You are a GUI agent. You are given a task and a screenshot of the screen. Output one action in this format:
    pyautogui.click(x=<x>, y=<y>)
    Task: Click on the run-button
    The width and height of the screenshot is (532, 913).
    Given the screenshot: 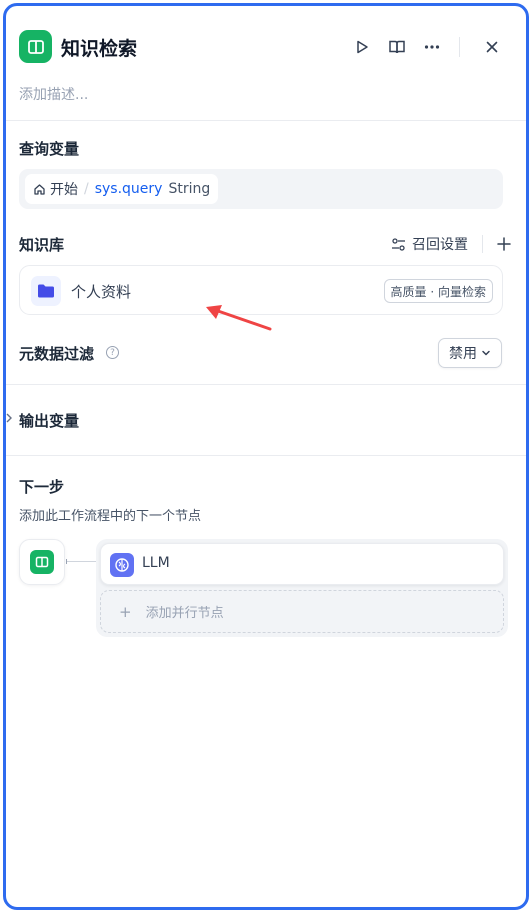 What is the action you would take?
    pyautogui.click(x=362, y=47)
    